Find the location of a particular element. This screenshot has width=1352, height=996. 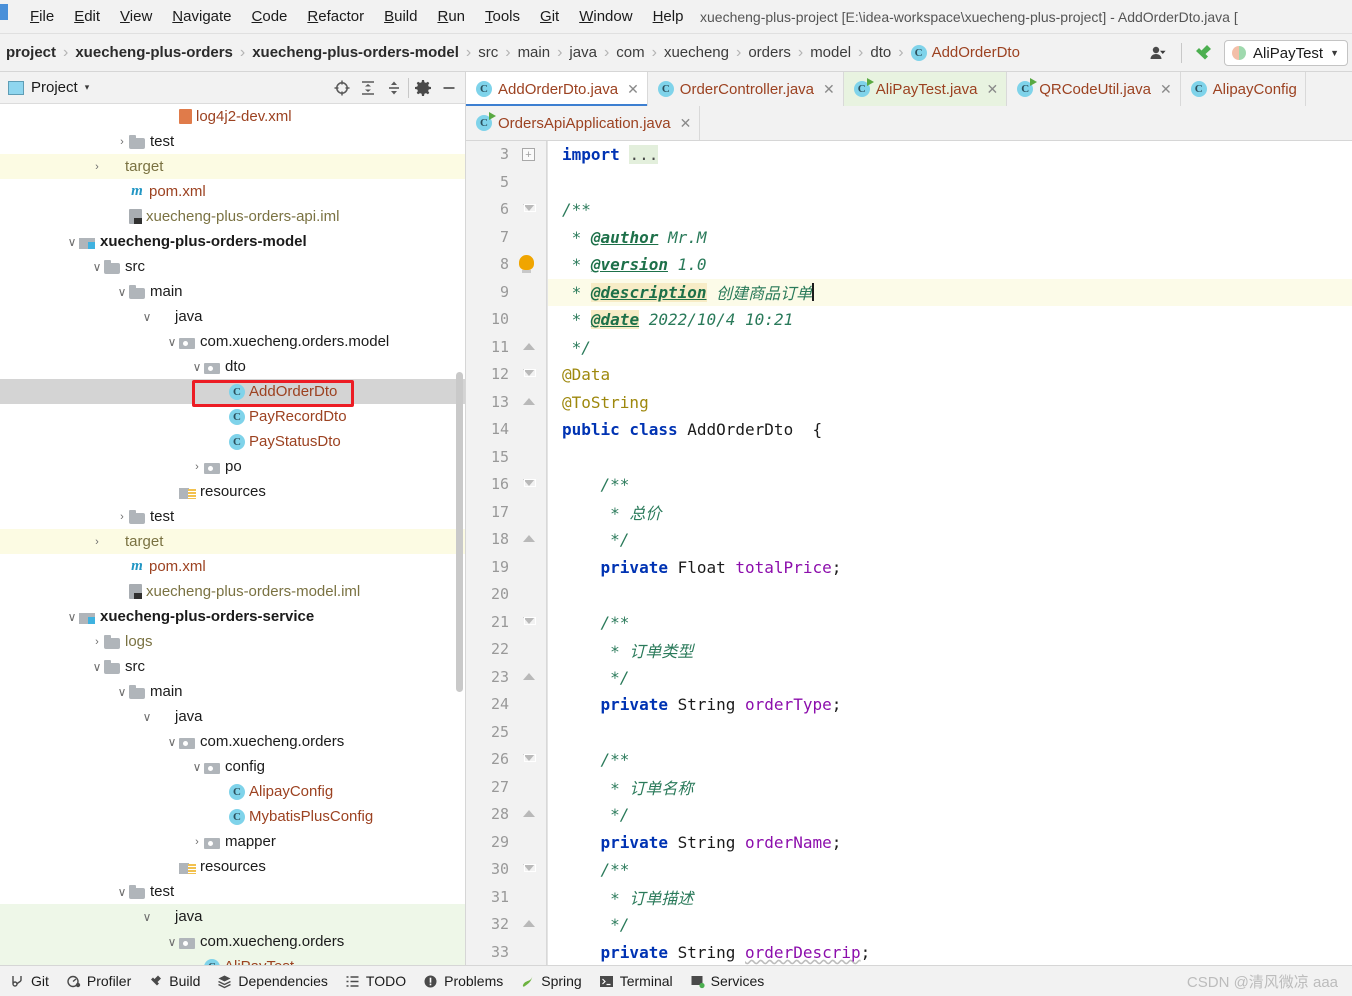

code-line-14: public class AddOrderDto { is located at coordinates (950, 430).